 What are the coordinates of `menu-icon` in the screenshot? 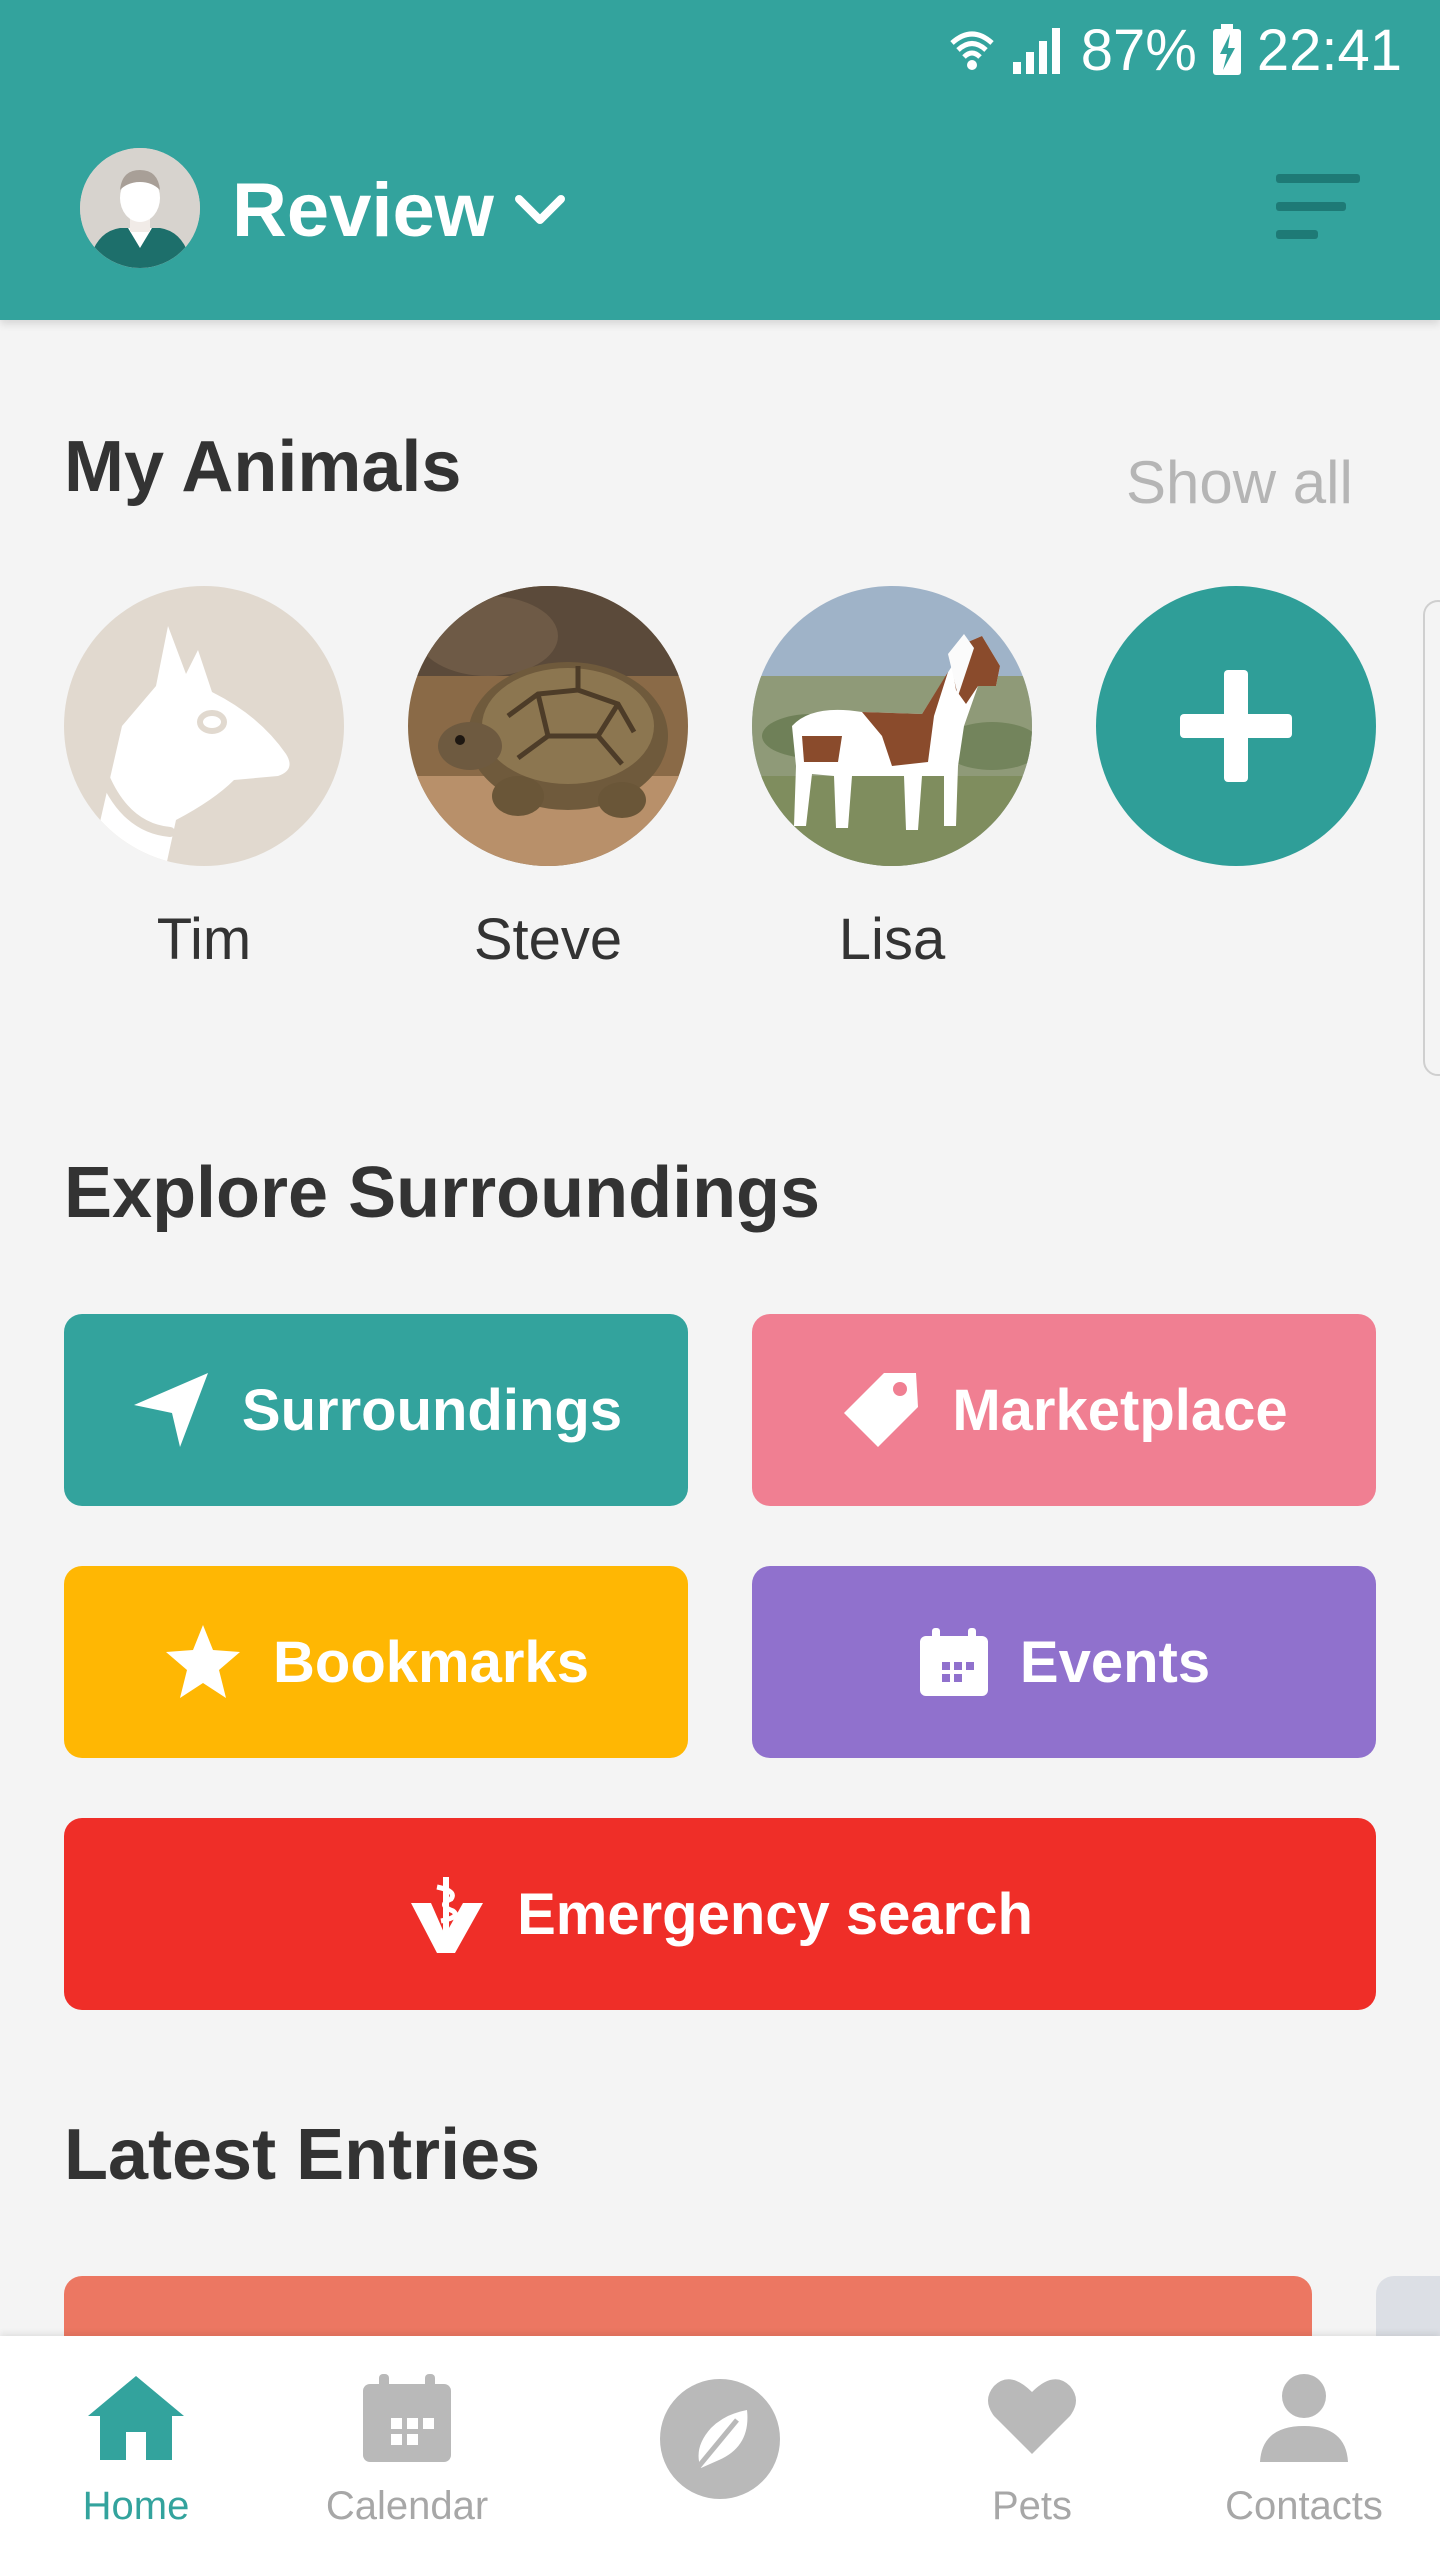 It's located at (1318, 208).